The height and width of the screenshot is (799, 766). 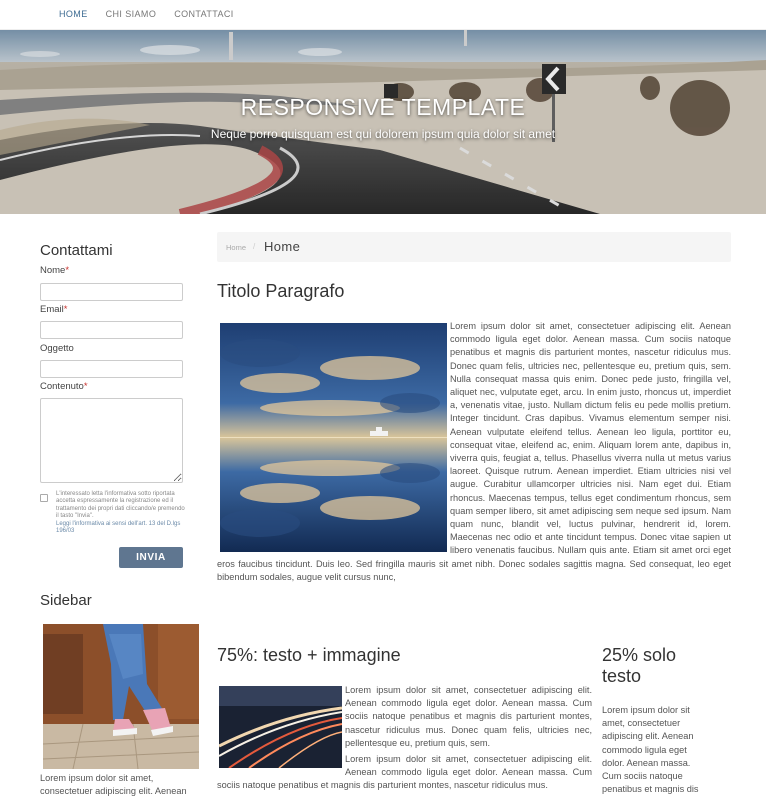 I want to click on sky-reflection-photo, so click(x=333, y=437).